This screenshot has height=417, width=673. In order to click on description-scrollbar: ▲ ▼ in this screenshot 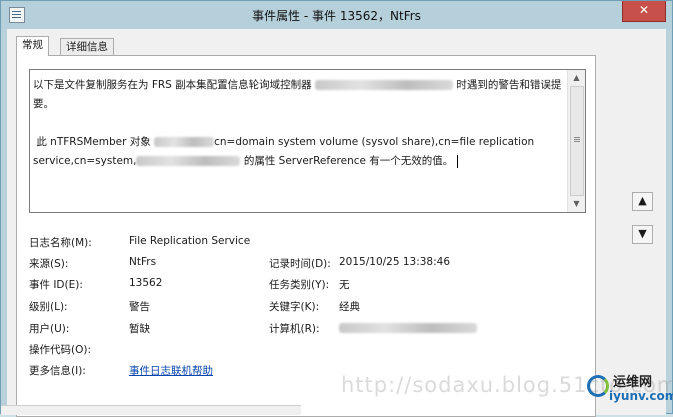, I will do `click(576, 141)`.